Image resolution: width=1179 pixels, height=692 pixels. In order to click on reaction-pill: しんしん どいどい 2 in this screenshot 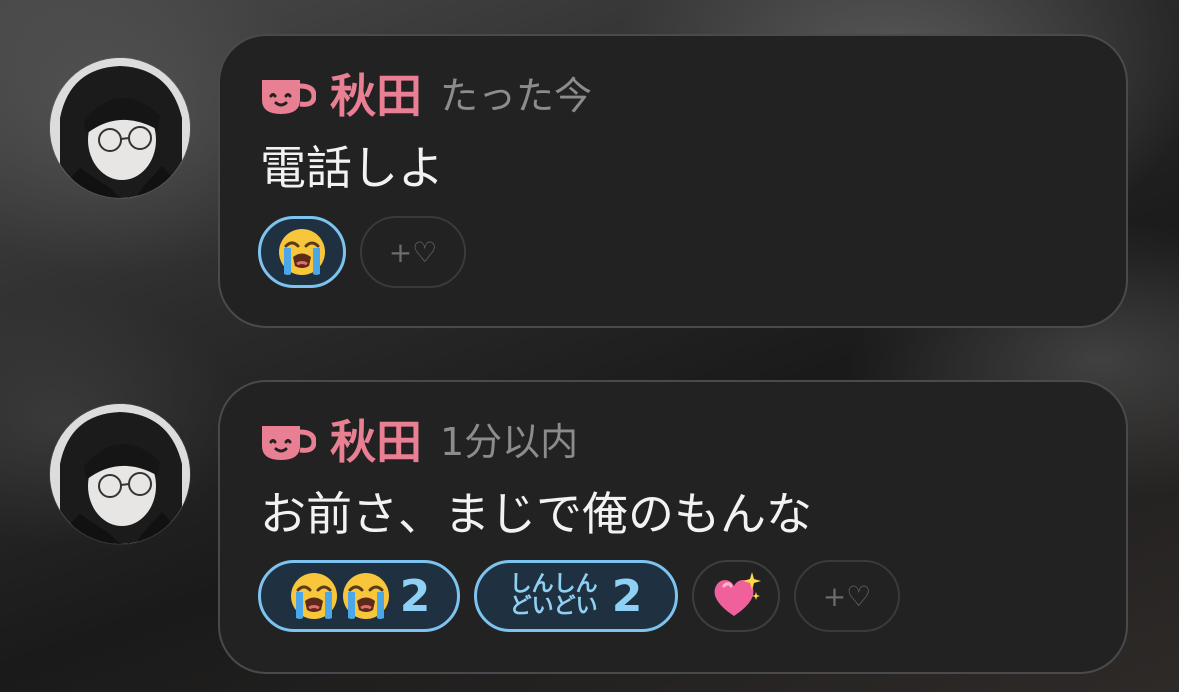, I will do `click(576, 596)`.